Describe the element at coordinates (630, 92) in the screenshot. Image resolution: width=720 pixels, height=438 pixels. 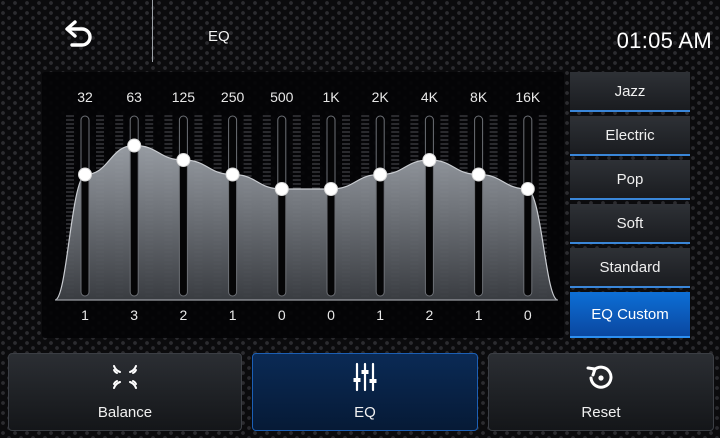
I see `preset-jazz: Jazz` at that location.